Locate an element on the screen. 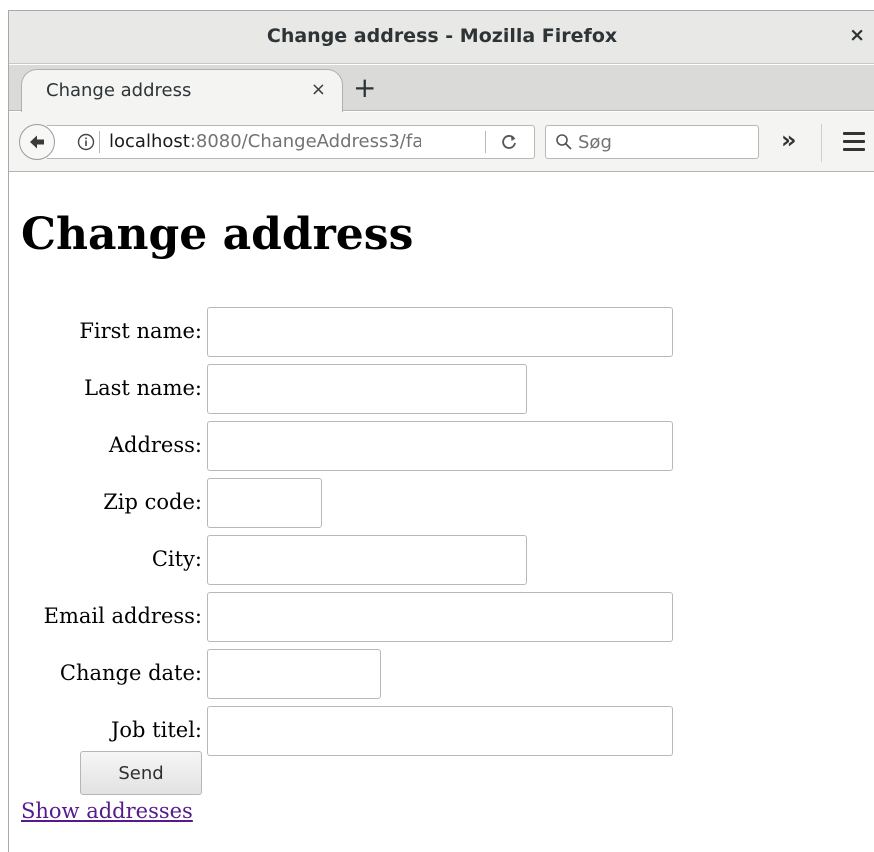  show-addresses-link: Show addresses is located at coordinates (107, 811).